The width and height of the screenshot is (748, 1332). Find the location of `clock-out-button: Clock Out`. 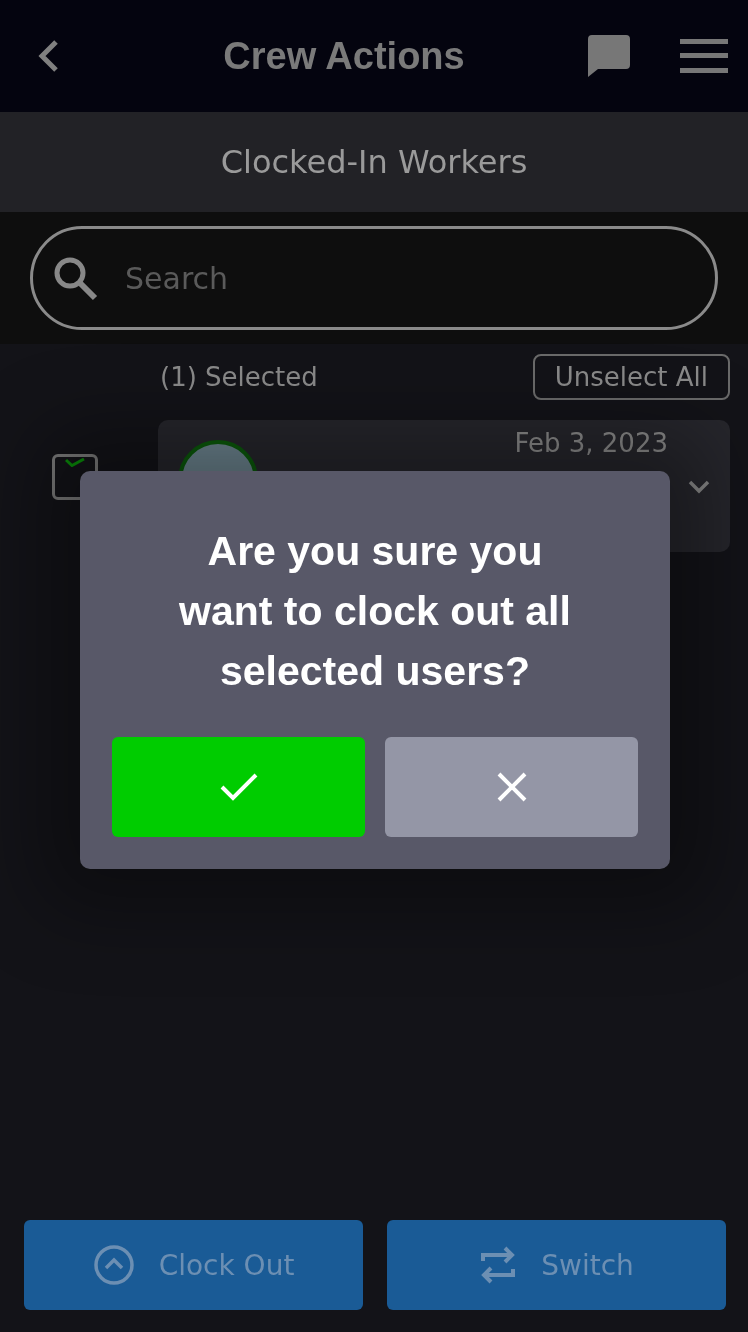

clock-out-button: Clock Out is located at coordinates (193, 1265).